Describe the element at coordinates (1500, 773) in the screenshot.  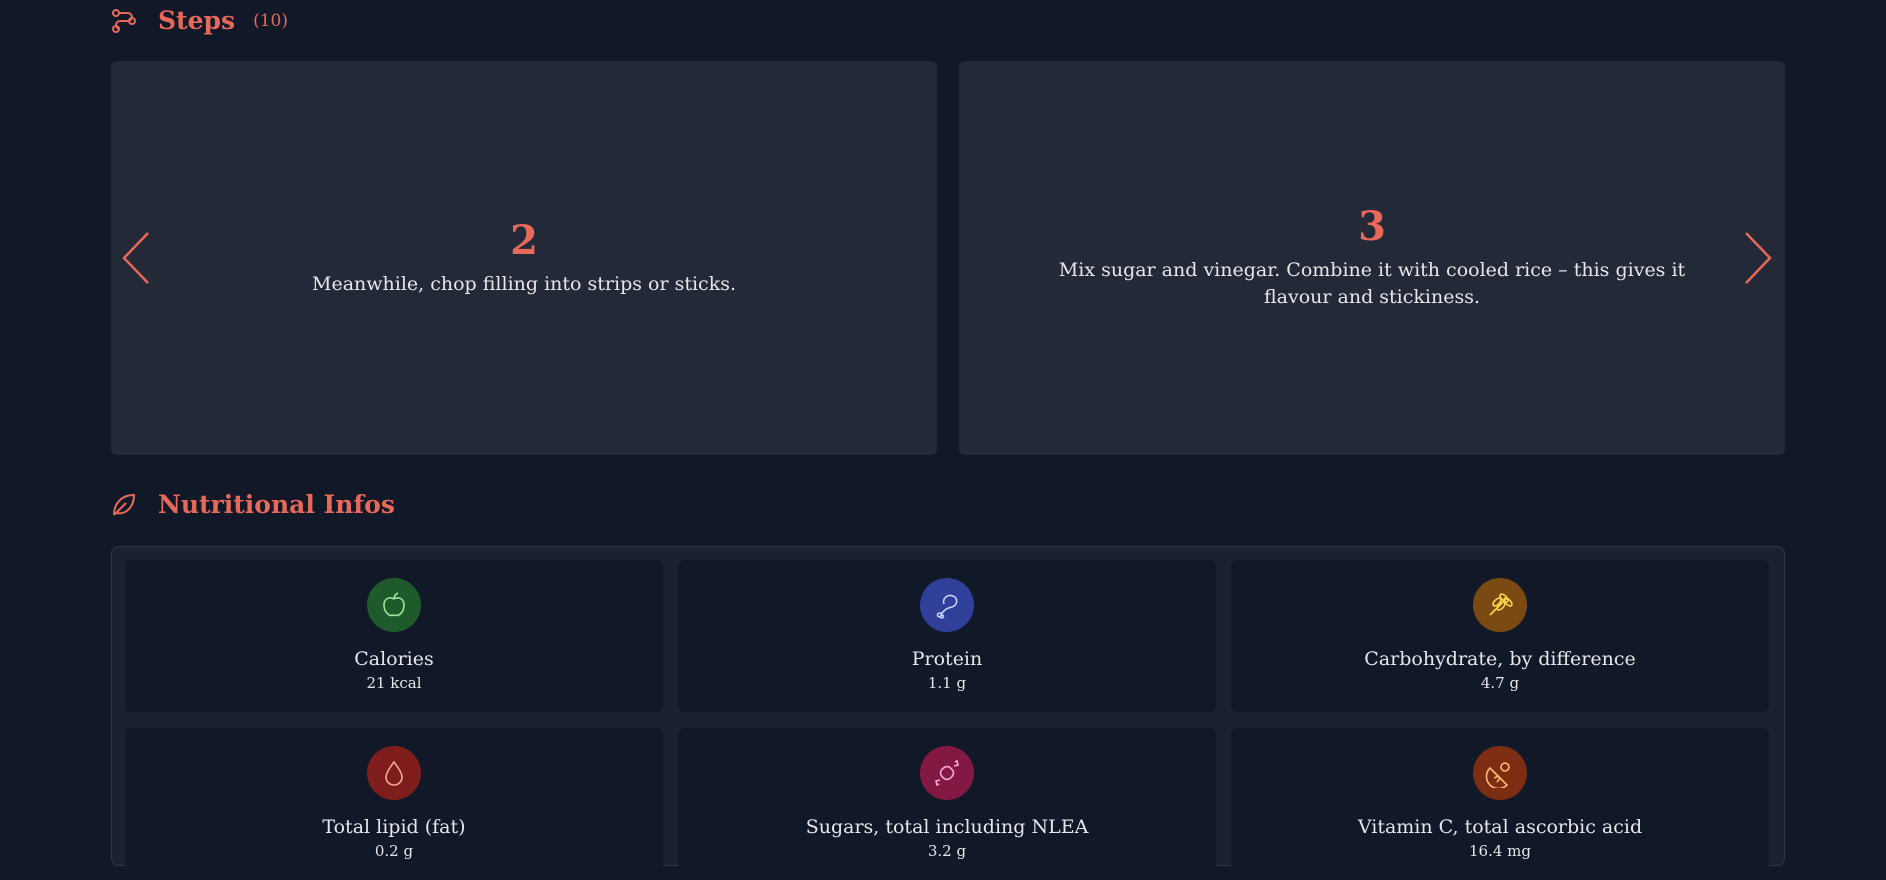
I see `citrus-icon` at that location.